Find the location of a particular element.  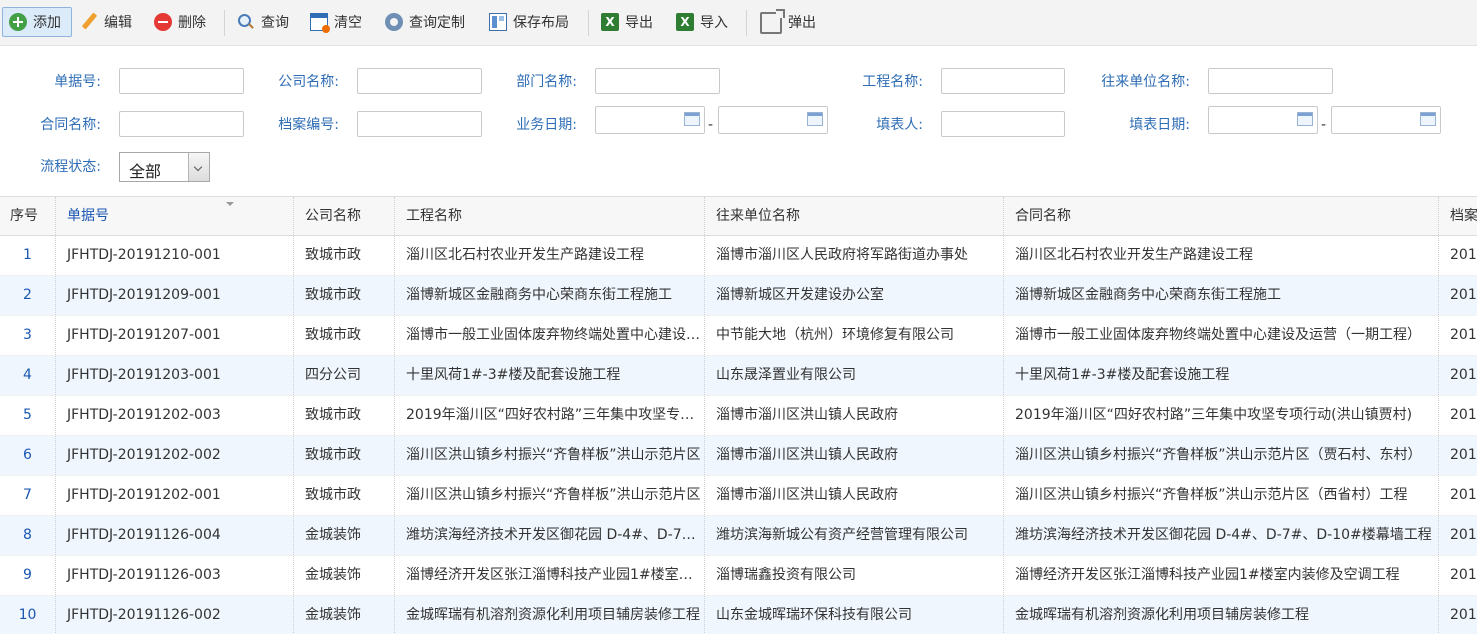

edit-button-label: 编辑 is located at coordinates (118, 23).